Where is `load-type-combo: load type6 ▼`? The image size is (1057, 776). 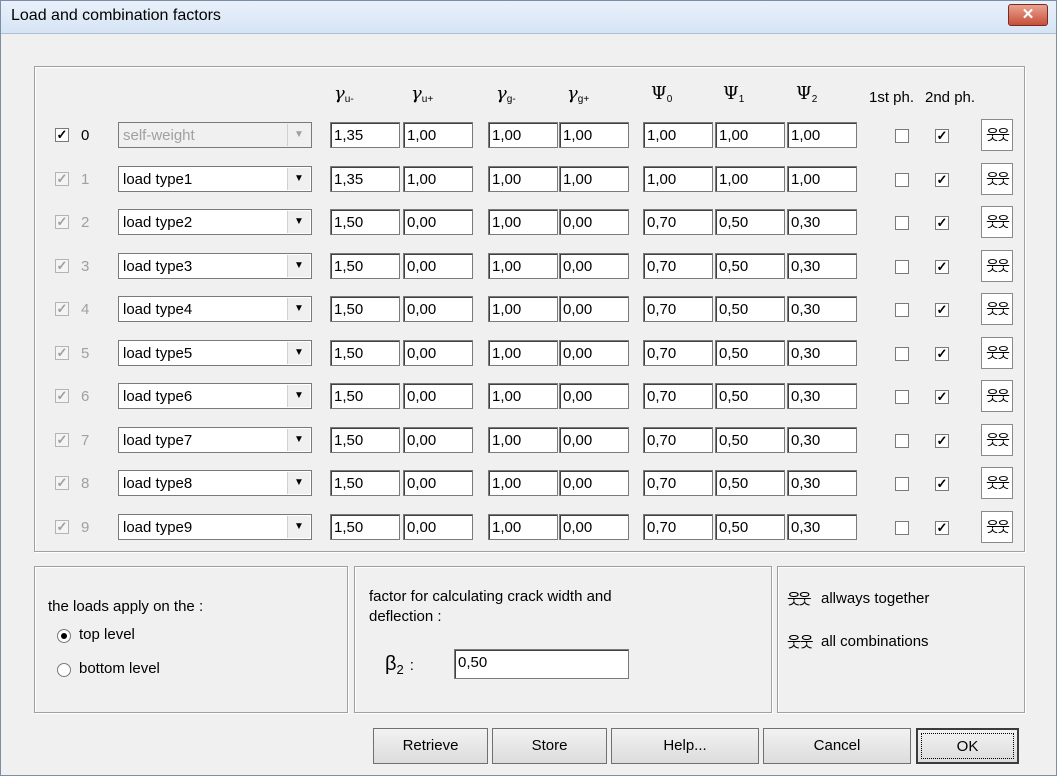
load-type-combo: load type6 ▼ is located at coordinates (215, 396).